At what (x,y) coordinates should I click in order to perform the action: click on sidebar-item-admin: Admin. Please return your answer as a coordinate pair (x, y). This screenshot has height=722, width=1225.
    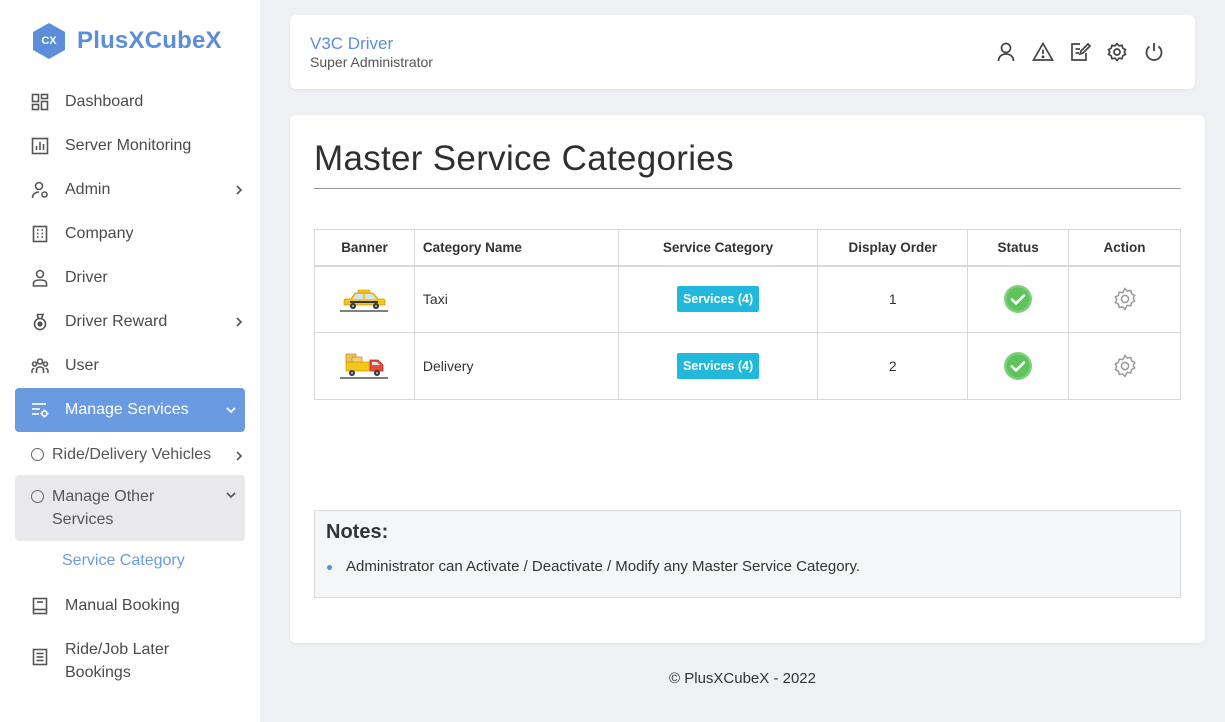
    Looking at the image, I should click on (130, 190).